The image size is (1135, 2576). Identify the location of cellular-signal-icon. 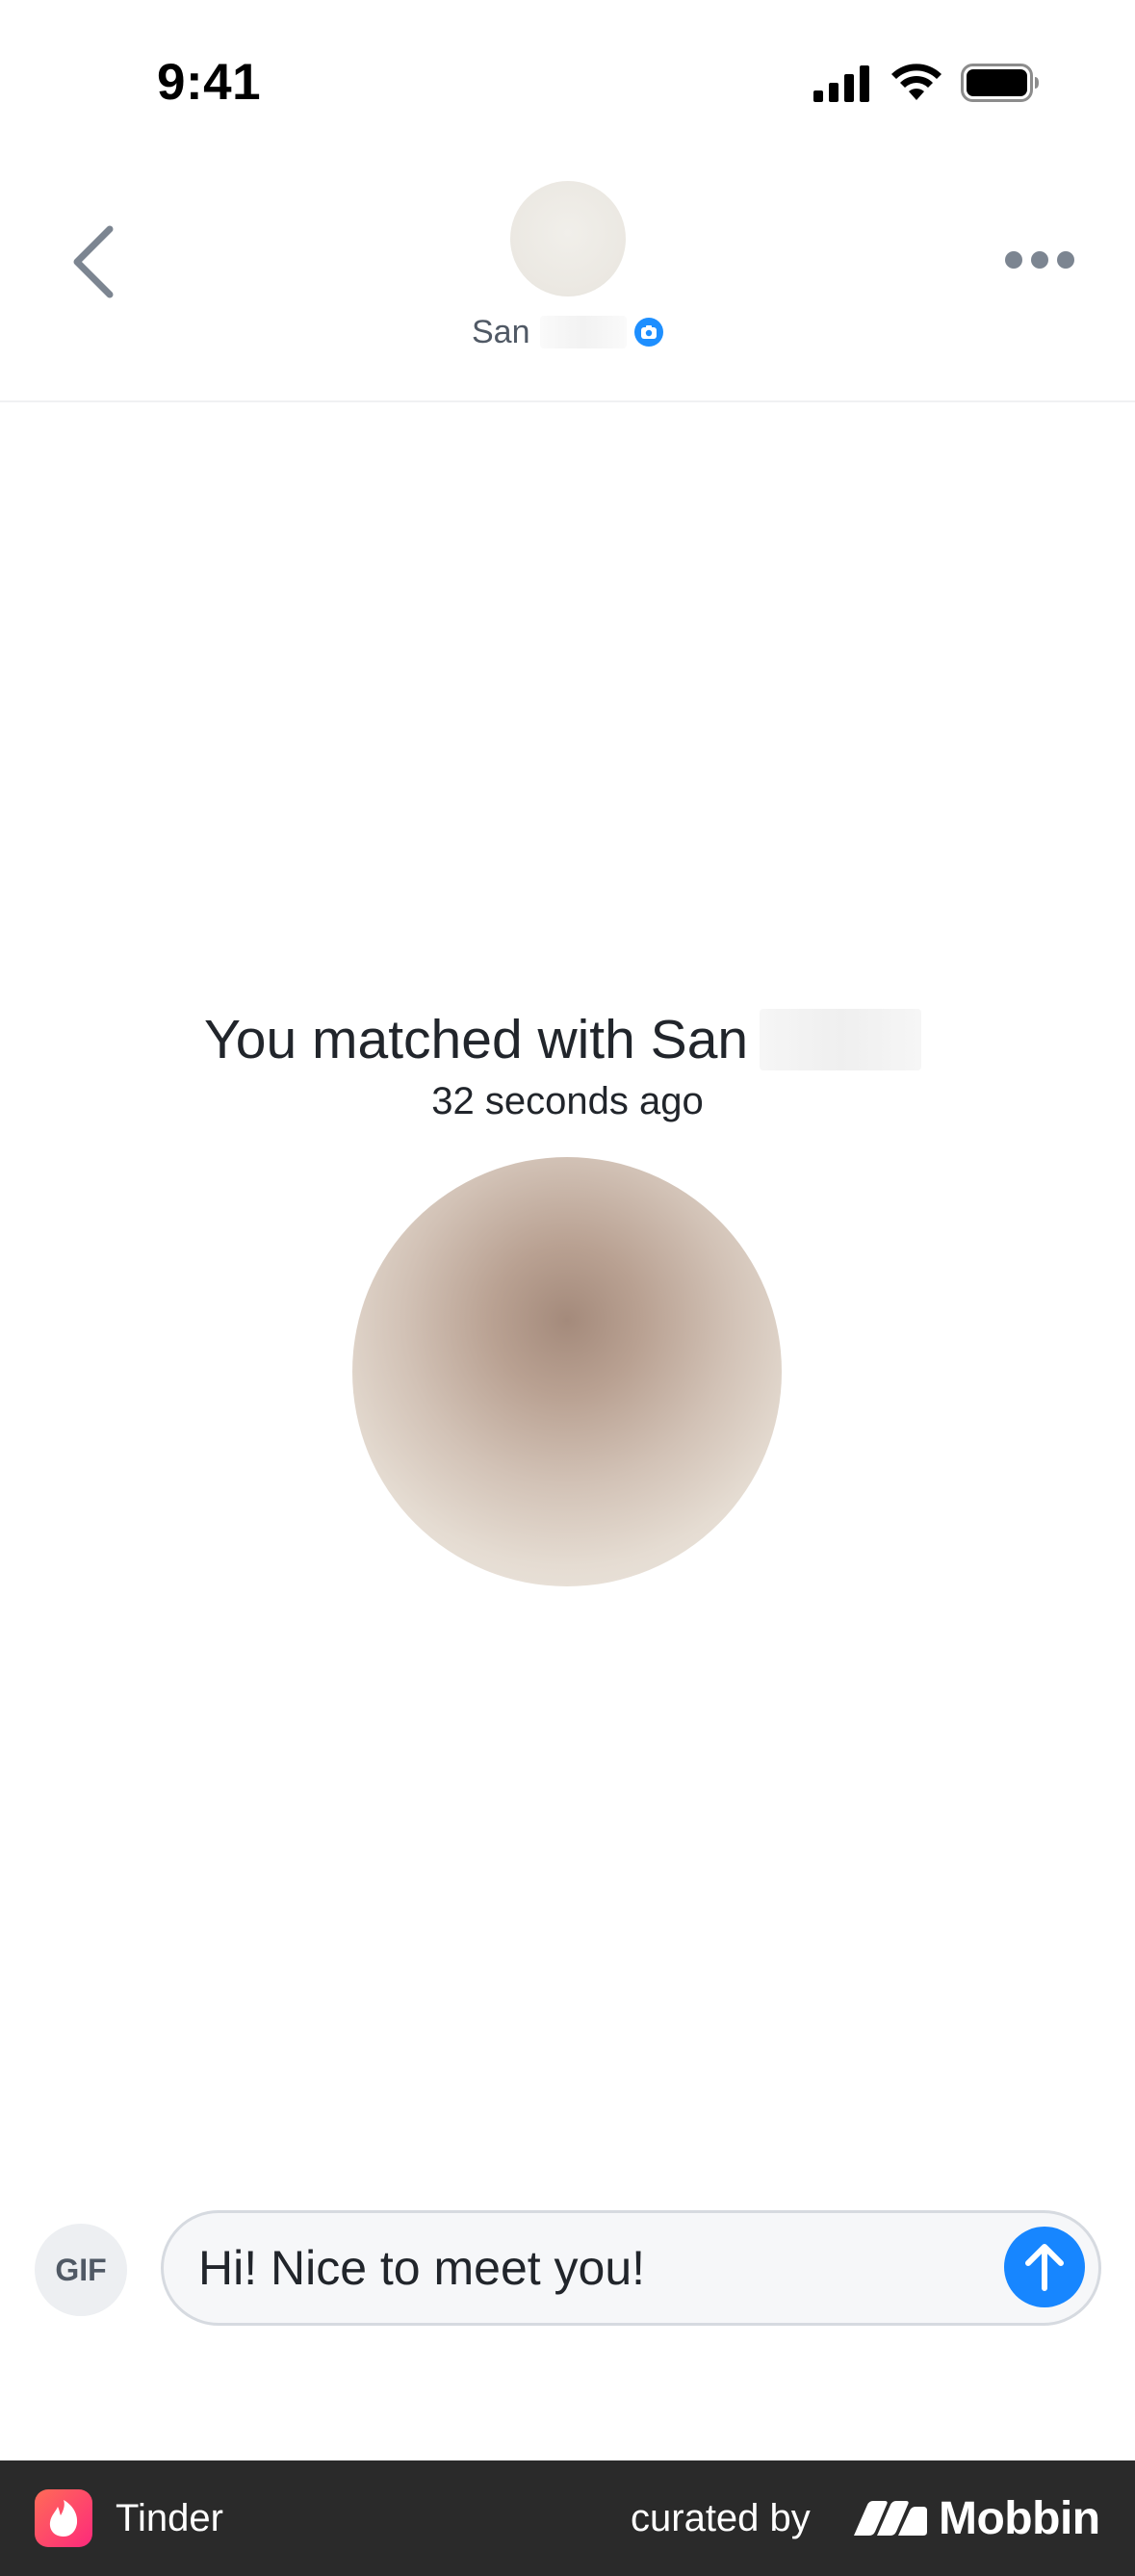
(841, 83).